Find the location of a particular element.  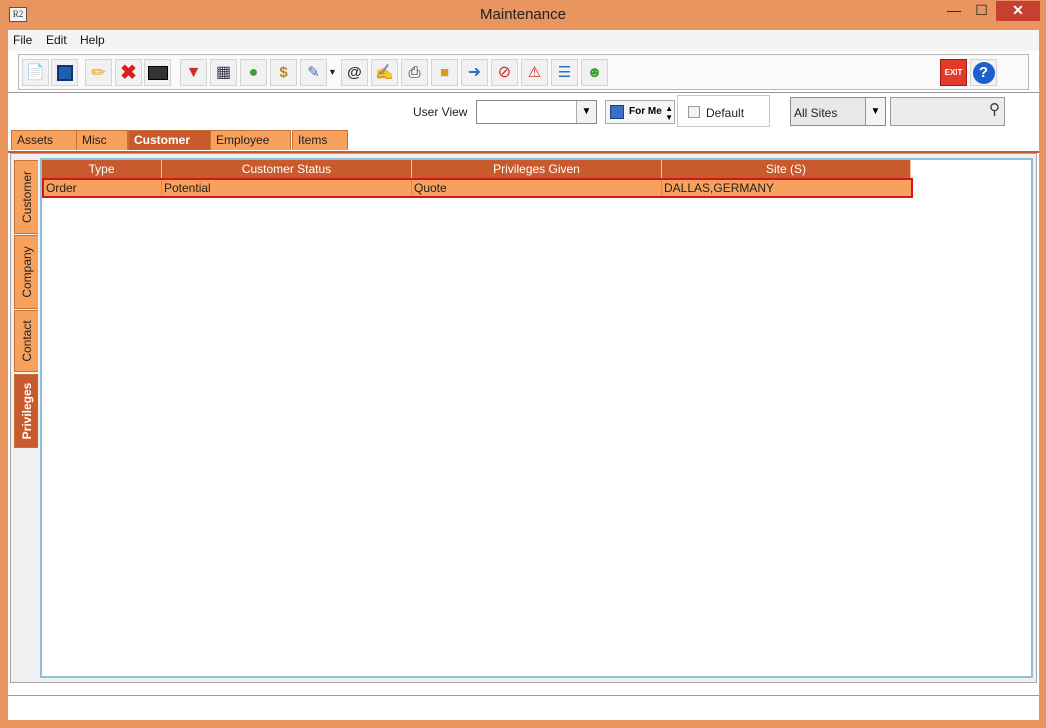

default-checkbox is located at coordinates (694, 112).